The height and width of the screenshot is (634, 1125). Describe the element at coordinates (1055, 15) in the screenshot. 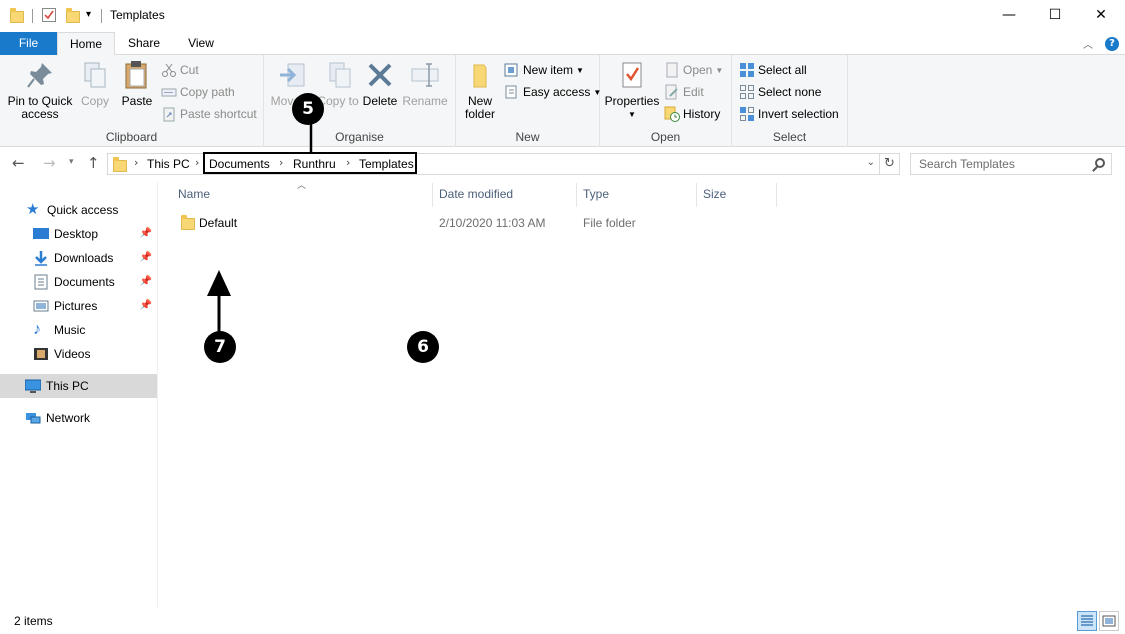

I see `maximize-button: ☐` at that location.